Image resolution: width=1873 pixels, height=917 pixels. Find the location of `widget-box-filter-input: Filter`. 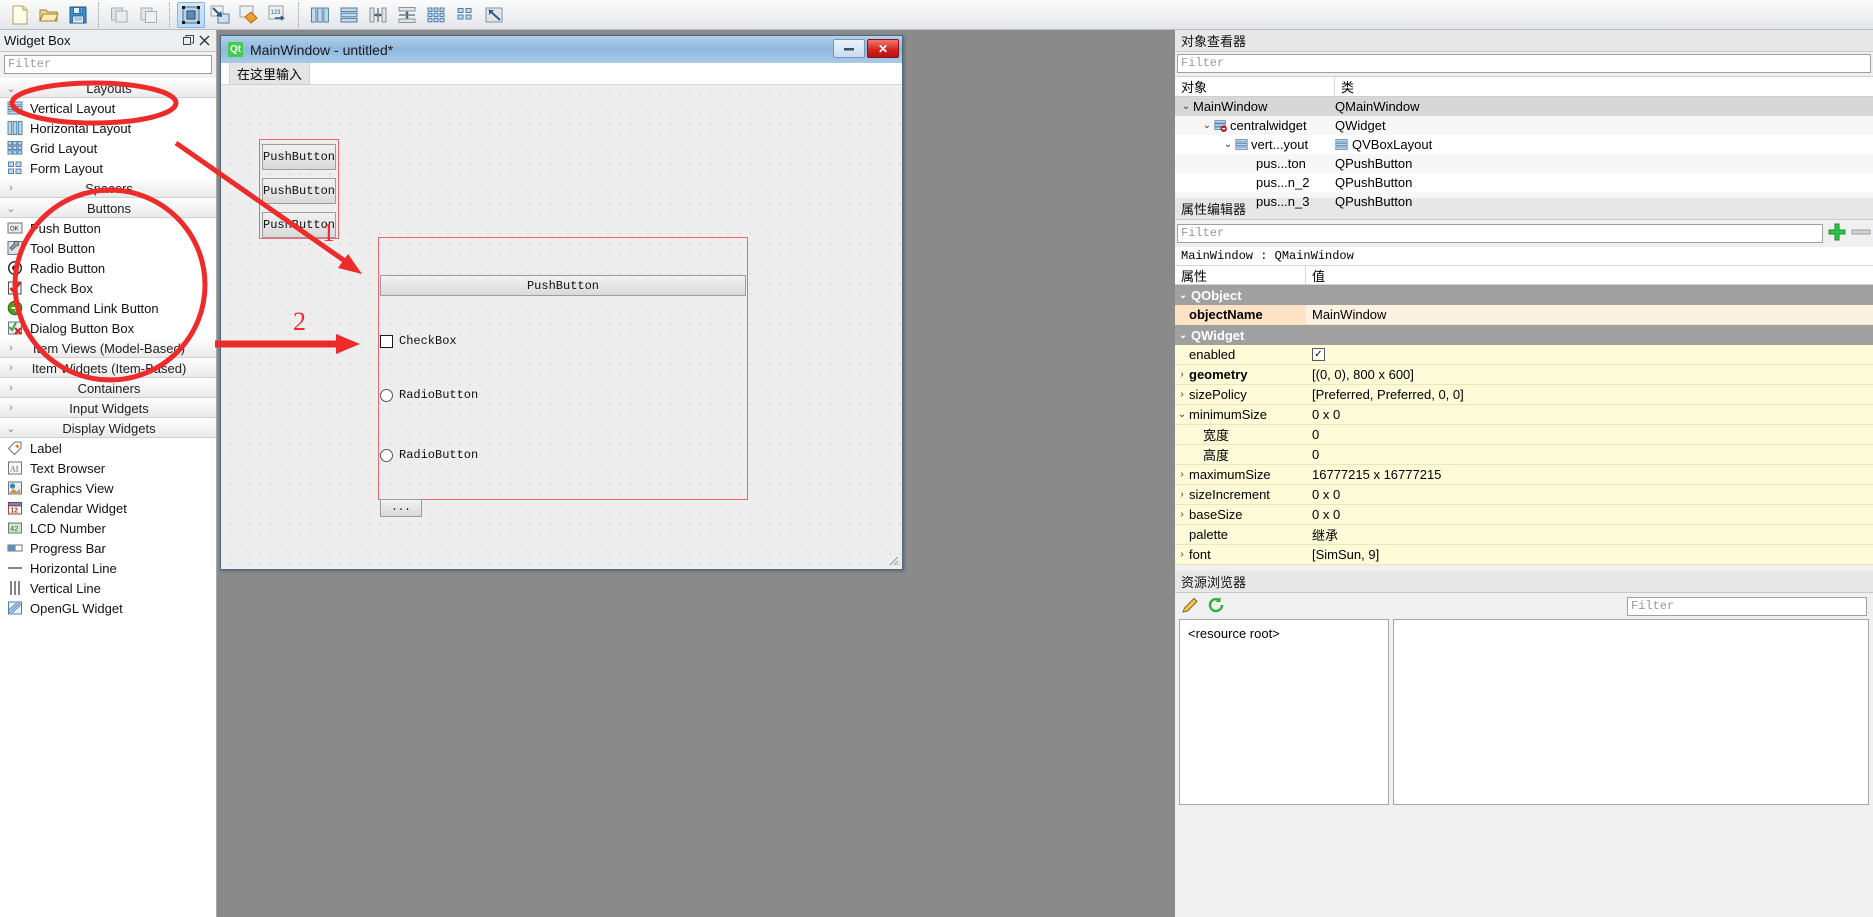

widget-box-filter-input: Filter is located at coordinates (108, 64).